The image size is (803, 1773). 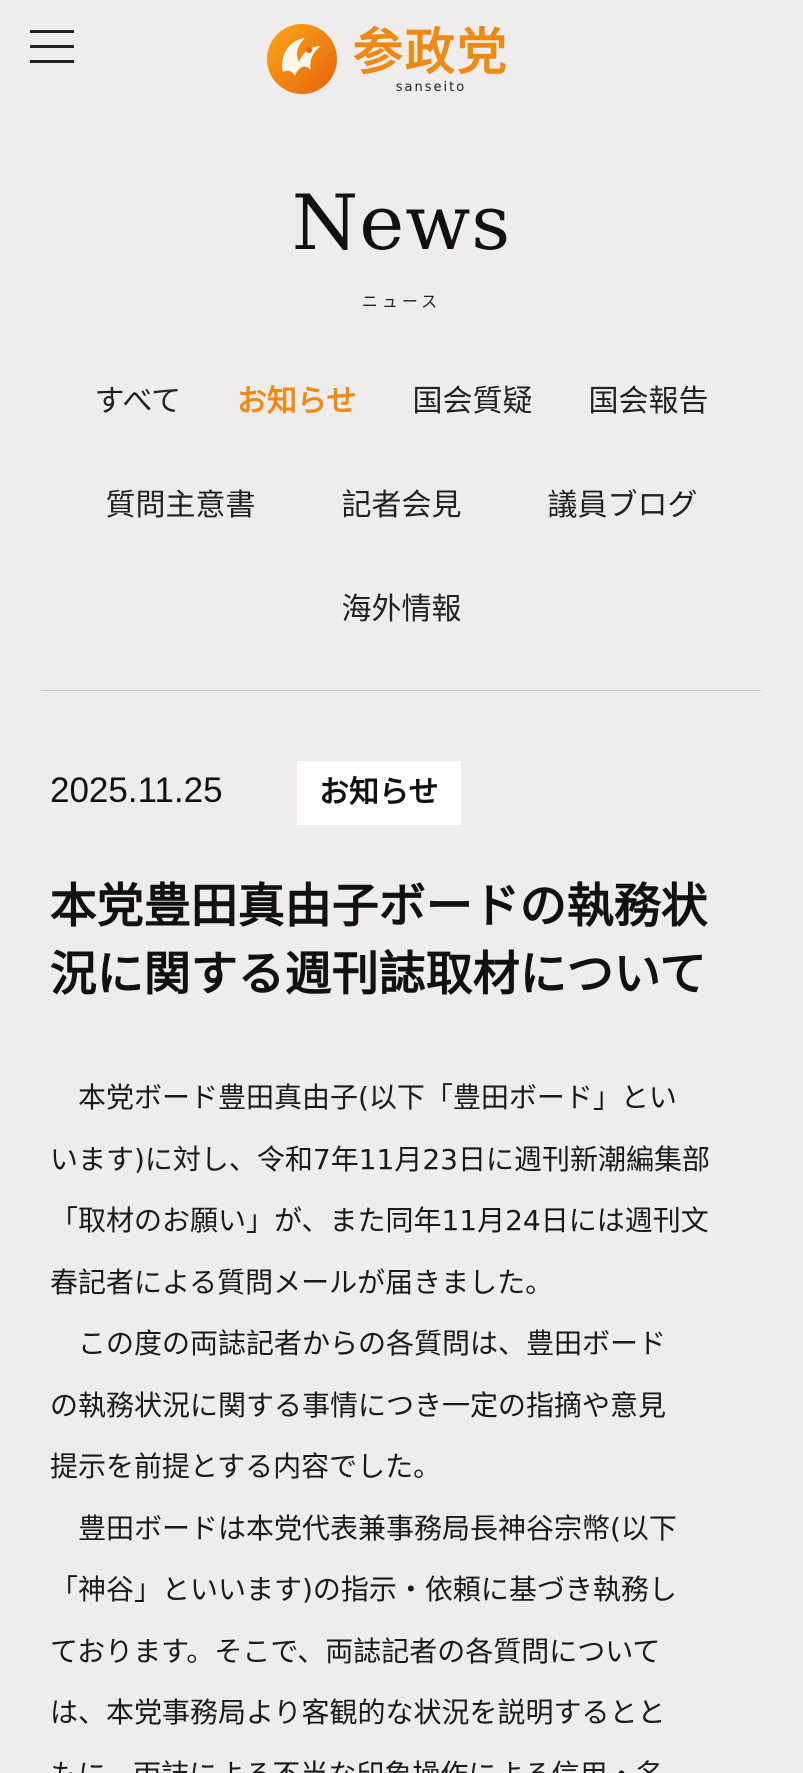 What do you see at coordinates (372, 1343) in the screenshot?
I see `body-line: この度の両誌記者からの各質問は、豊田ボード` at bounding box center [372, 1343].